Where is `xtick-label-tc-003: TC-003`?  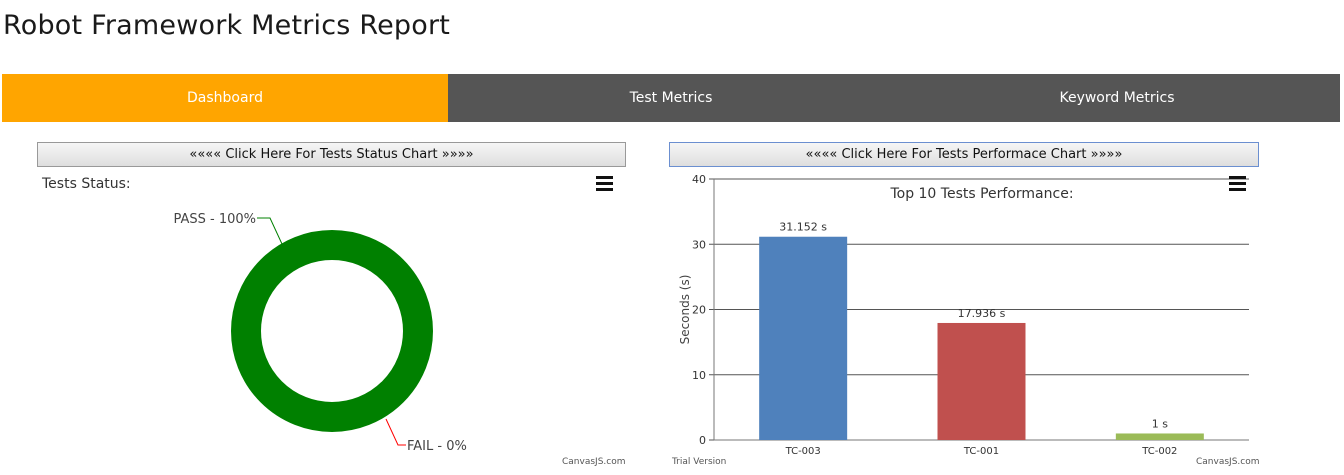
xtick-label-tc-003: TC-003 is located at coordinates (803, 451).